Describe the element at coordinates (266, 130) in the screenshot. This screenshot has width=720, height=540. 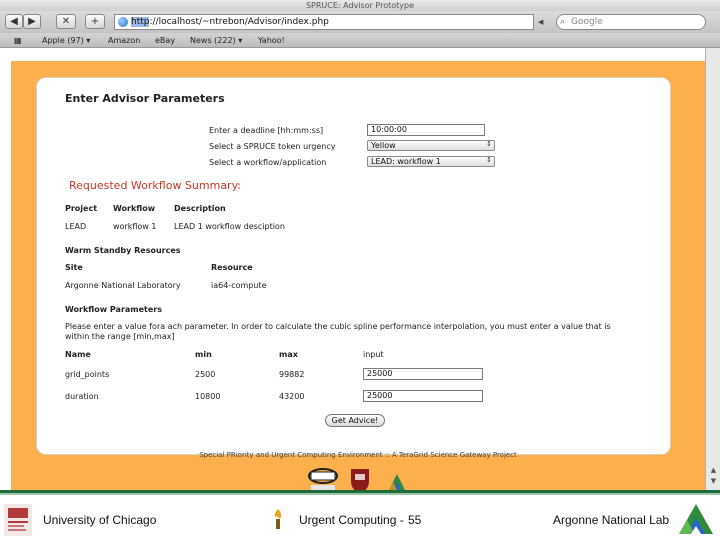
I see `deadline-label: Enter a deadline [hh:mm:ss]` at that location.